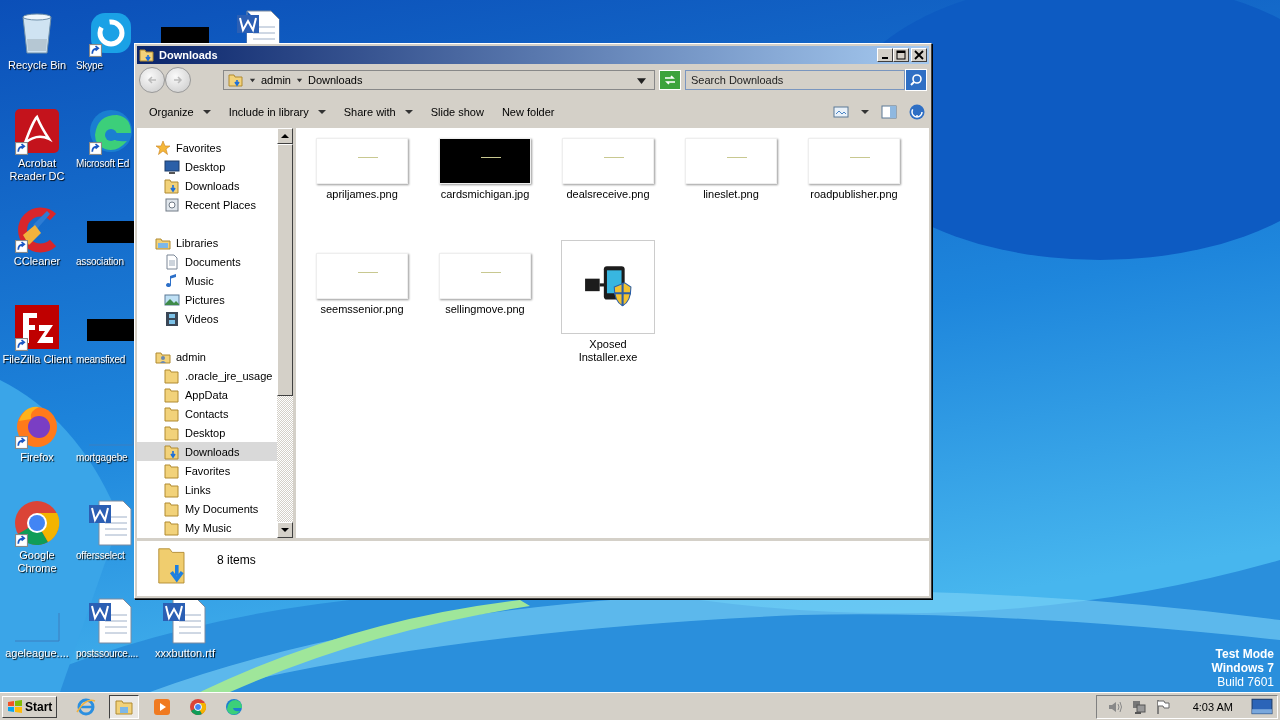 The width and height of the screenshot is (1280, 720). Describe the element at coordinates (207, 375) in the screenshot. I see `nav-item: .oracle_jre_usage` at that location.